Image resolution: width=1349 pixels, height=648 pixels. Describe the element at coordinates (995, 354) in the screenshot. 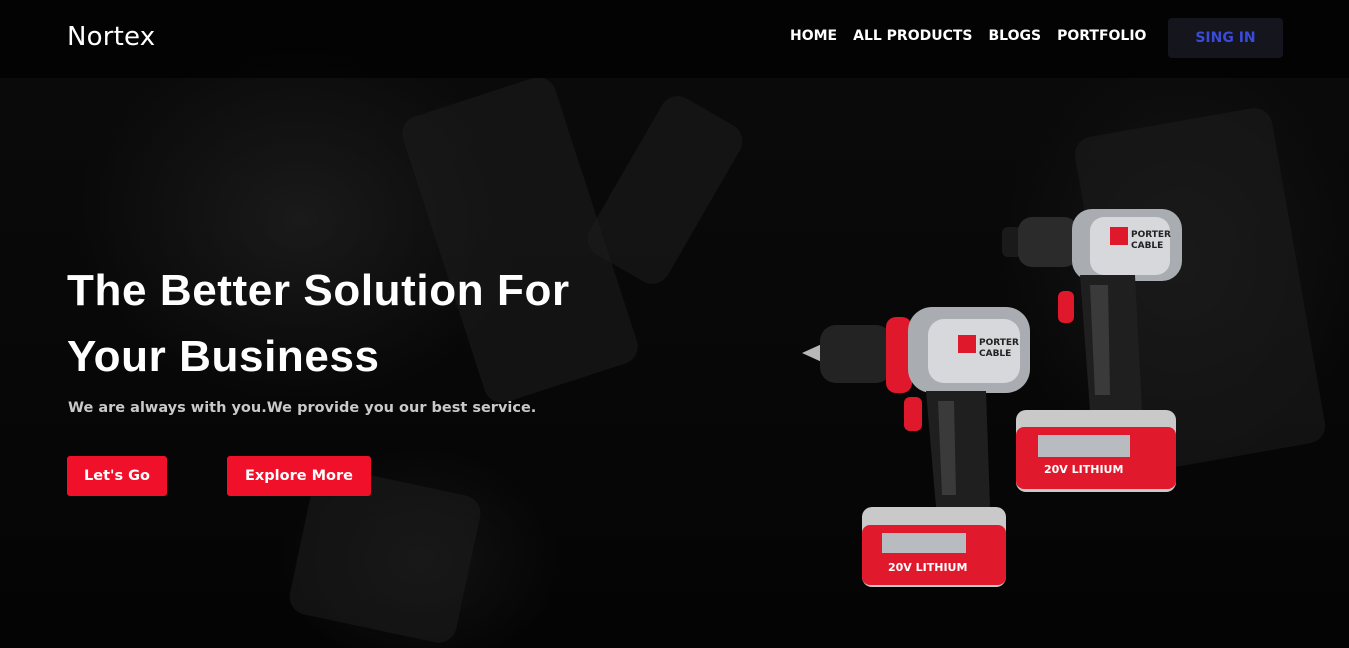

I see `drill-brand-text-2: CABLE` at that location.